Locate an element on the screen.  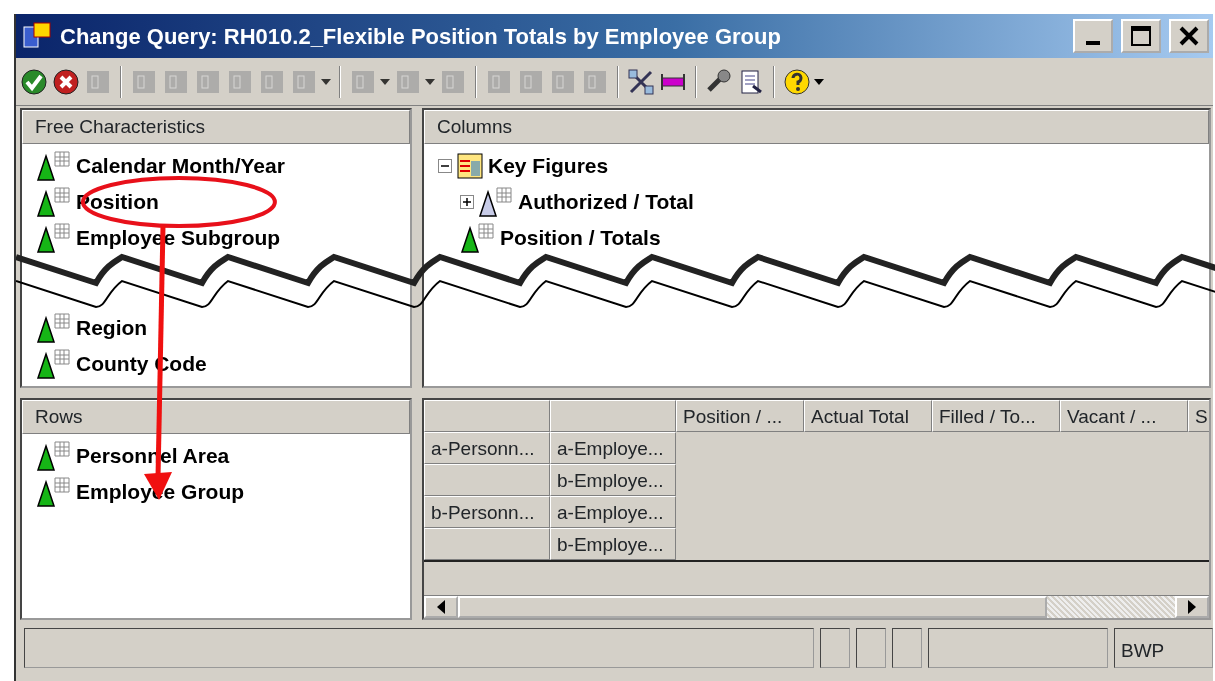
scroll-left-icon is located at coordinates (441, 606).